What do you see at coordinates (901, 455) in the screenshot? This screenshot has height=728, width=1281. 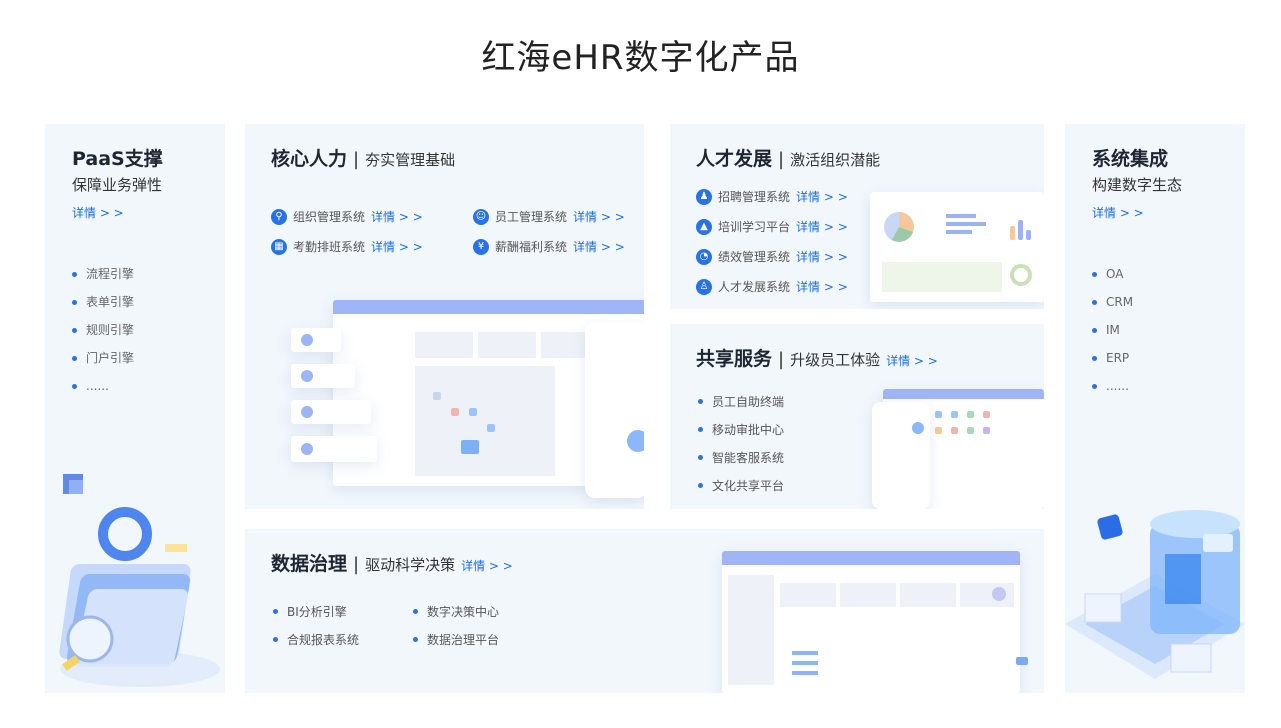 I see `shared-phone-mockup` at bounding box center [901, 455].